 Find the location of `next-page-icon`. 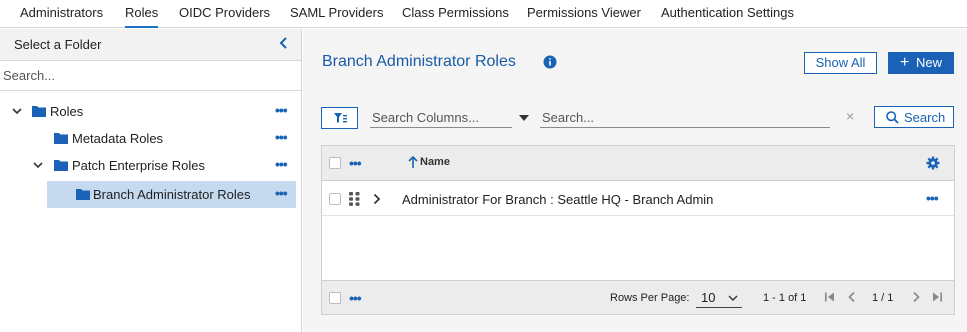

next-page-icon is located at coordinates (916, 297).